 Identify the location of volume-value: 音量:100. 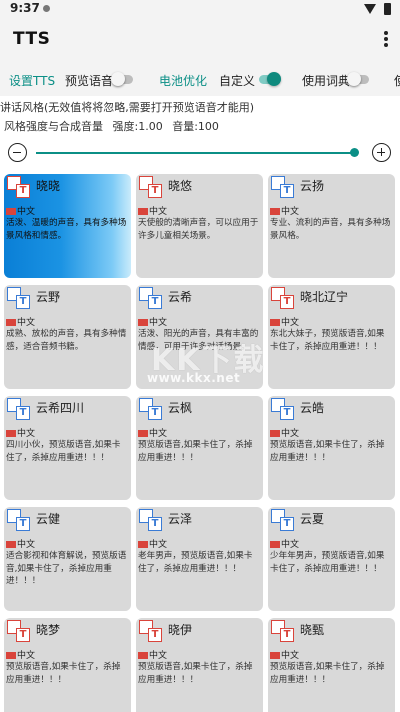
(195, 126).